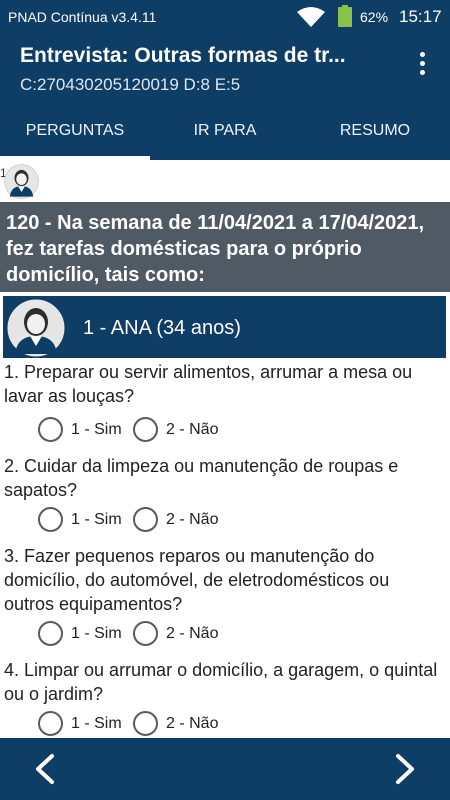 The height and width of the screenshot is (800, 450). I want to click on tab-label: IR PARA, so click(225, 130).